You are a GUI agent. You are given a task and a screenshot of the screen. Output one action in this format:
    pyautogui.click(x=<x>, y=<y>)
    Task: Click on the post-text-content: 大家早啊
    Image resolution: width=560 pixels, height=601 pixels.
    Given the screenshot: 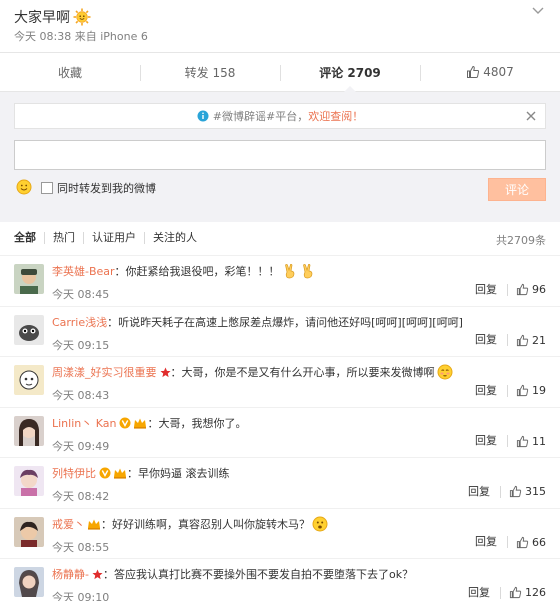 What is the action you would take?
    pyautogui.click(x=42, y=18)
    